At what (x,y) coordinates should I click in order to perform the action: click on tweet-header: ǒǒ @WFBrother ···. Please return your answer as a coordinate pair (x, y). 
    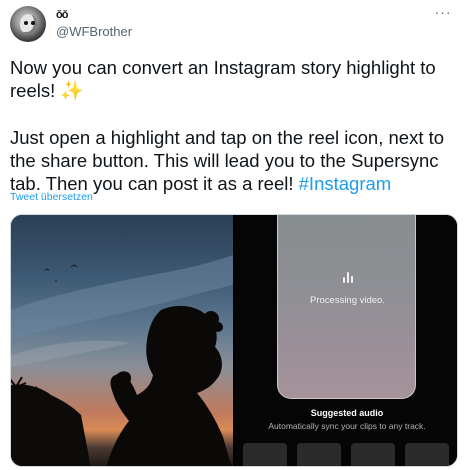
    Looking at the image, I should click on (232, 25).